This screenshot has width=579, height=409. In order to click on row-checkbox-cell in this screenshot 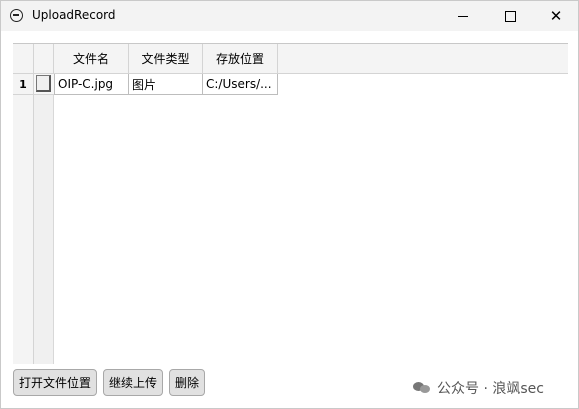, I will do `click(44, 84)`.